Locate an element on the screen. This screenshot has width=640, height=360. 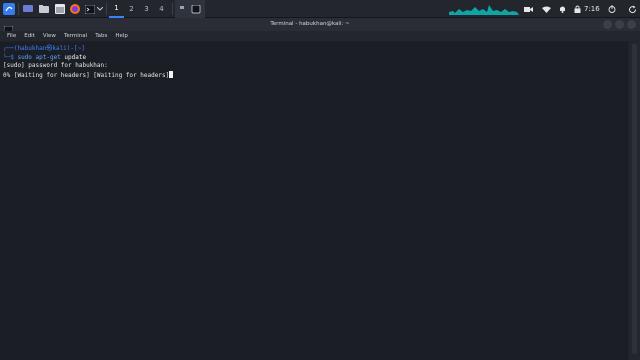
terminal-task-button is located at coordinates (190, 9).